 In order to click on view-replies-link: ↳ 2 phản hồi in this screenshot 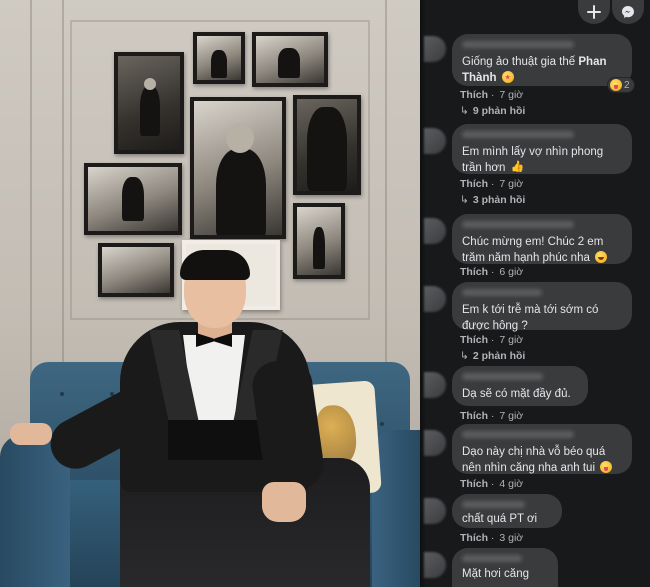, I will do `click(492, 356)`.